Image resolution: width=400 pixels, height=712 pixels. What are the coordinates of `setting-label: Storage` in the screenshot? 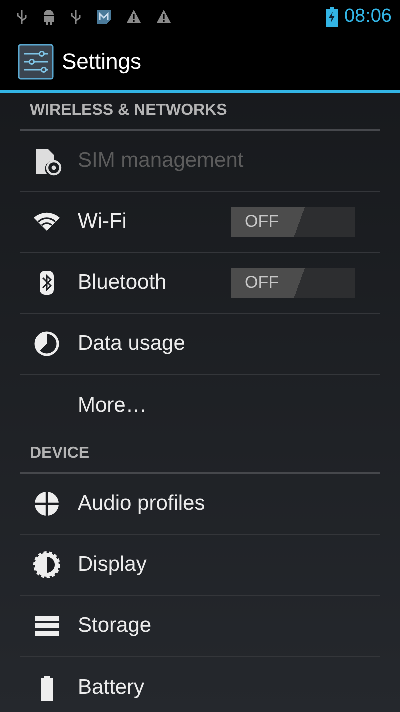 It's located at (229, 626).